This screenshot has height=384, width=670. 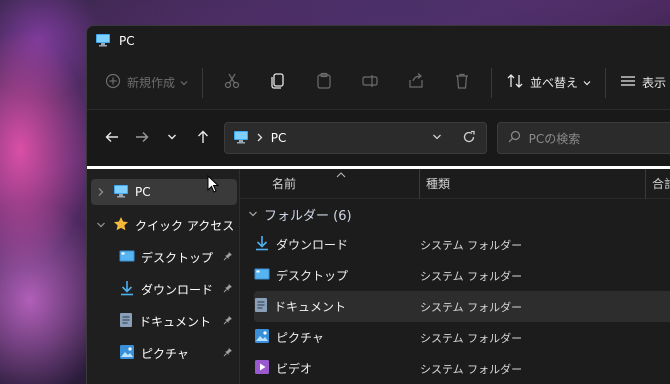 I want to click on video-icon, so click(x=262, y=368).